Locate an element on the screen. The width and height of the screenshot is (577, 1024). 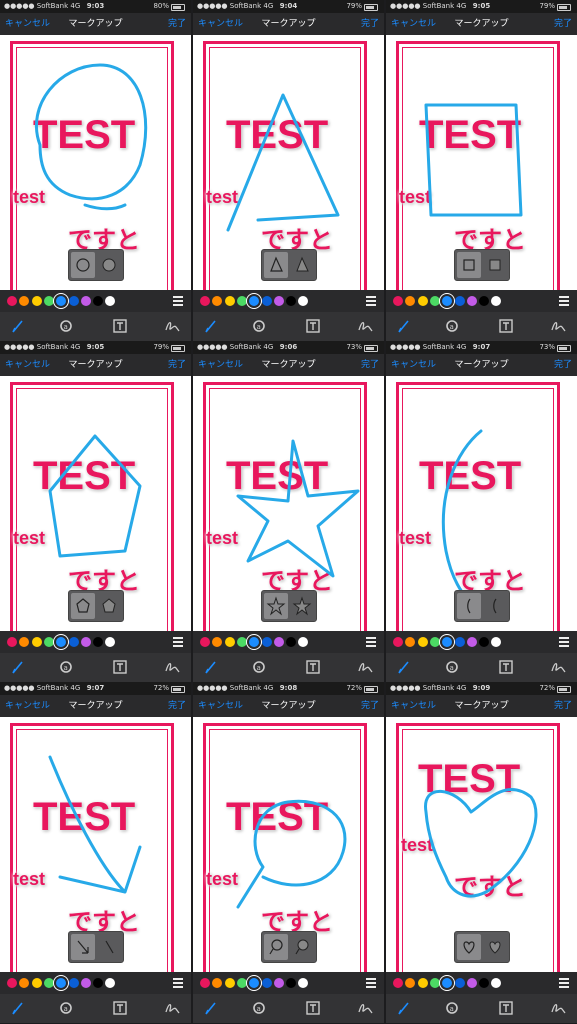
line-stroke is located at coordinates (462, 518).